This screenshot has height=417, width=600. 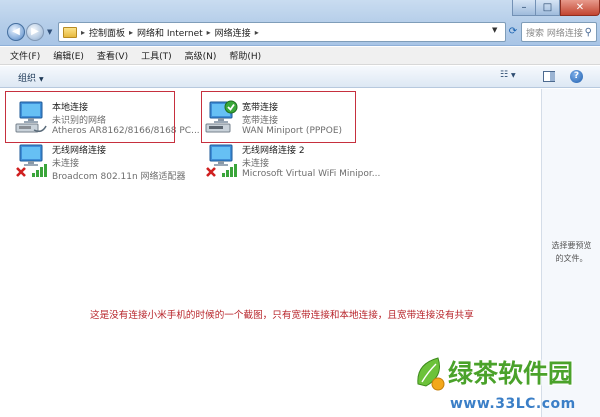 What do you see at coordinates (524, 8) in the screenshot?
I see `minimize-button: –` at bounding box center [524, 8].